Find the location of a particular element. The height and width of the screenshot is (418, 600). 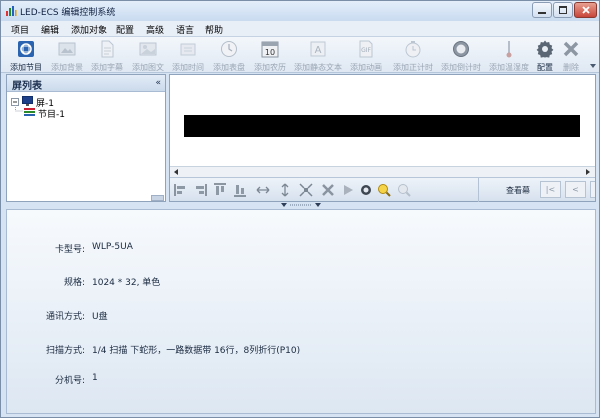

add-subtitle-button: 添加字幕 is located at coordinates (107, 55).